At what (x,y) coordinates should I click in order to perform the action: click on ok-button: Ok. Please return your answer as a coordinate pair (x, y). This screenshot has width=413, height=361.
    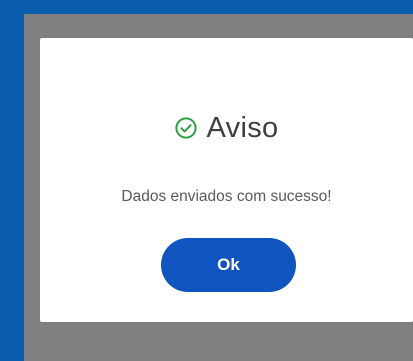
    Looking at the image, I should click on (228, 265).